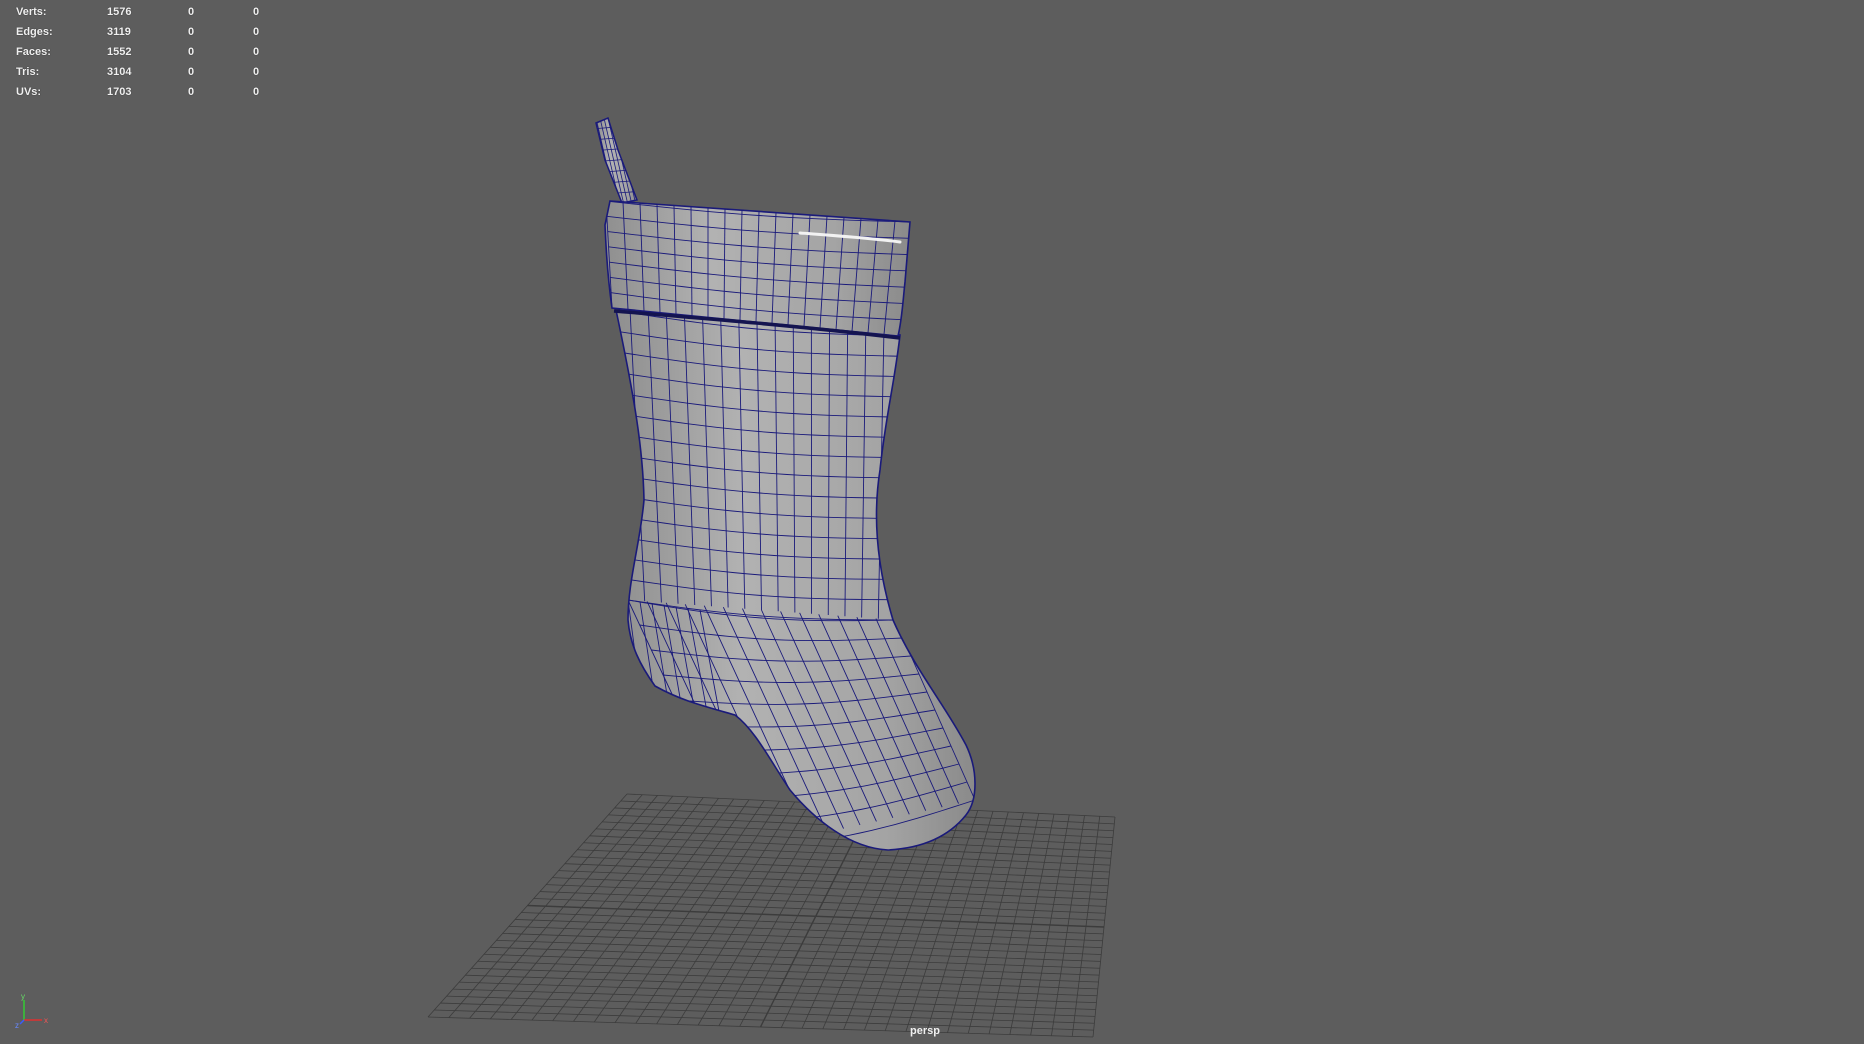 This screenshot has height=1044, width=1864. I want to click on y-axis-label: y, so click(23, 996).